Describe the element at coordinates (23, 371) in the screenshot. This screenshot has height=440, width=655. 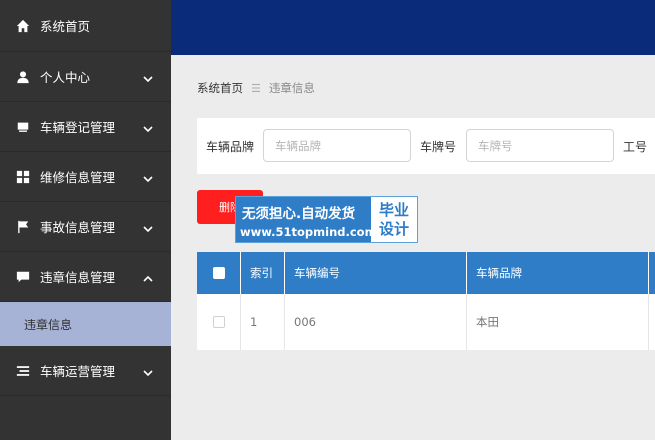
I see `list-icon` at that location.